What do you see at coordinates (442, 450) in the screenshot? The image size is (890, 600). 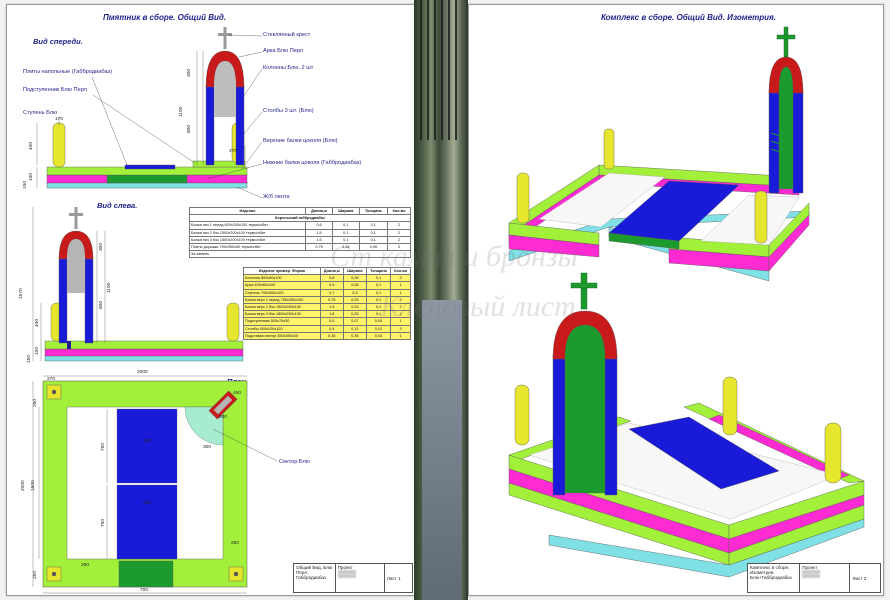 I see `granite-stone` at bounding box center [442, 450].